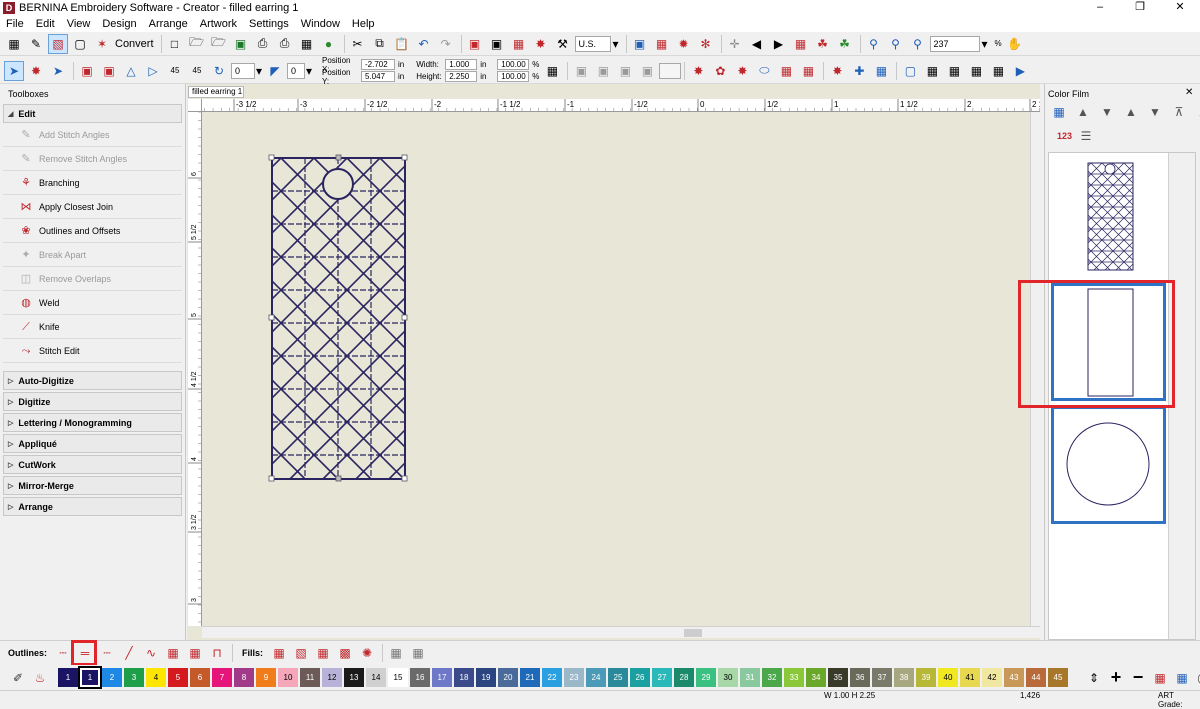  Describe the element at coordinates (92, 207) in the screenshot. I see `tool-closest-join: ⋈ Apply Closest Join` at that location.